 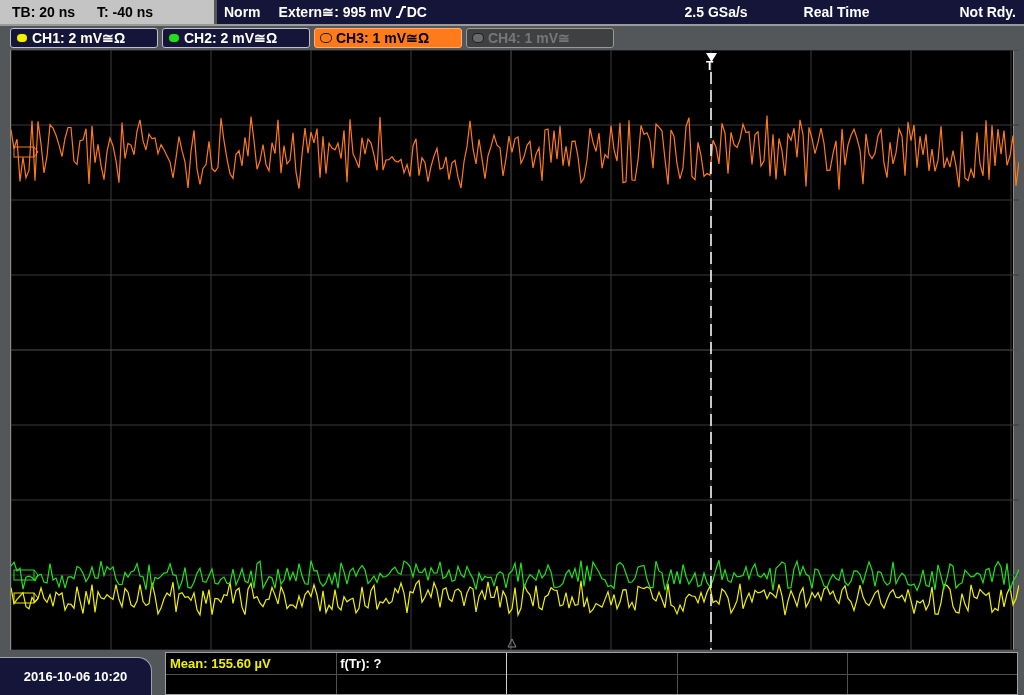 What do you see at coordinates (716, 12) in the screenshot?
I see `sample-rate-text: 2.5 GSa/s` at bounding box center [716, 12].